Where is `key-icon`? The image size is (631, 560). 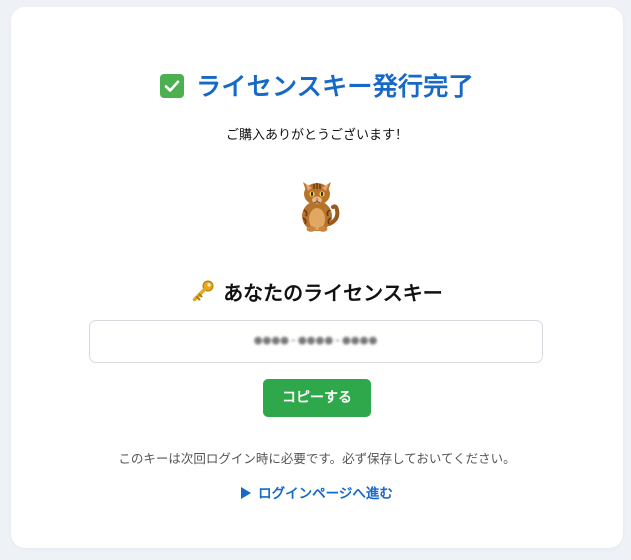
key-icon is located at coordinates (203, 294).